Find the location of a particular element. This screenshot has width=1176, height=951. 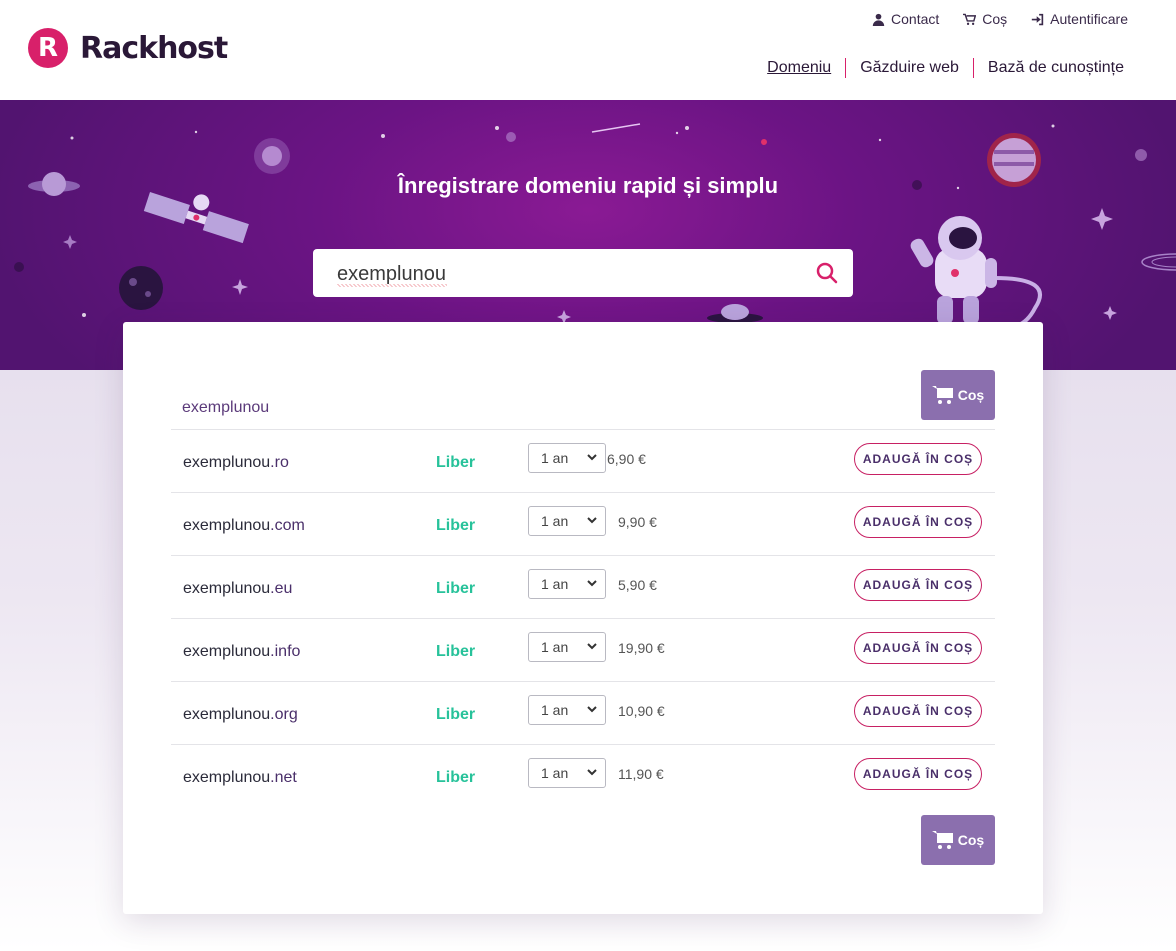

top-links: Contact Coș Autentificare is located at coordinates (1000, 19).